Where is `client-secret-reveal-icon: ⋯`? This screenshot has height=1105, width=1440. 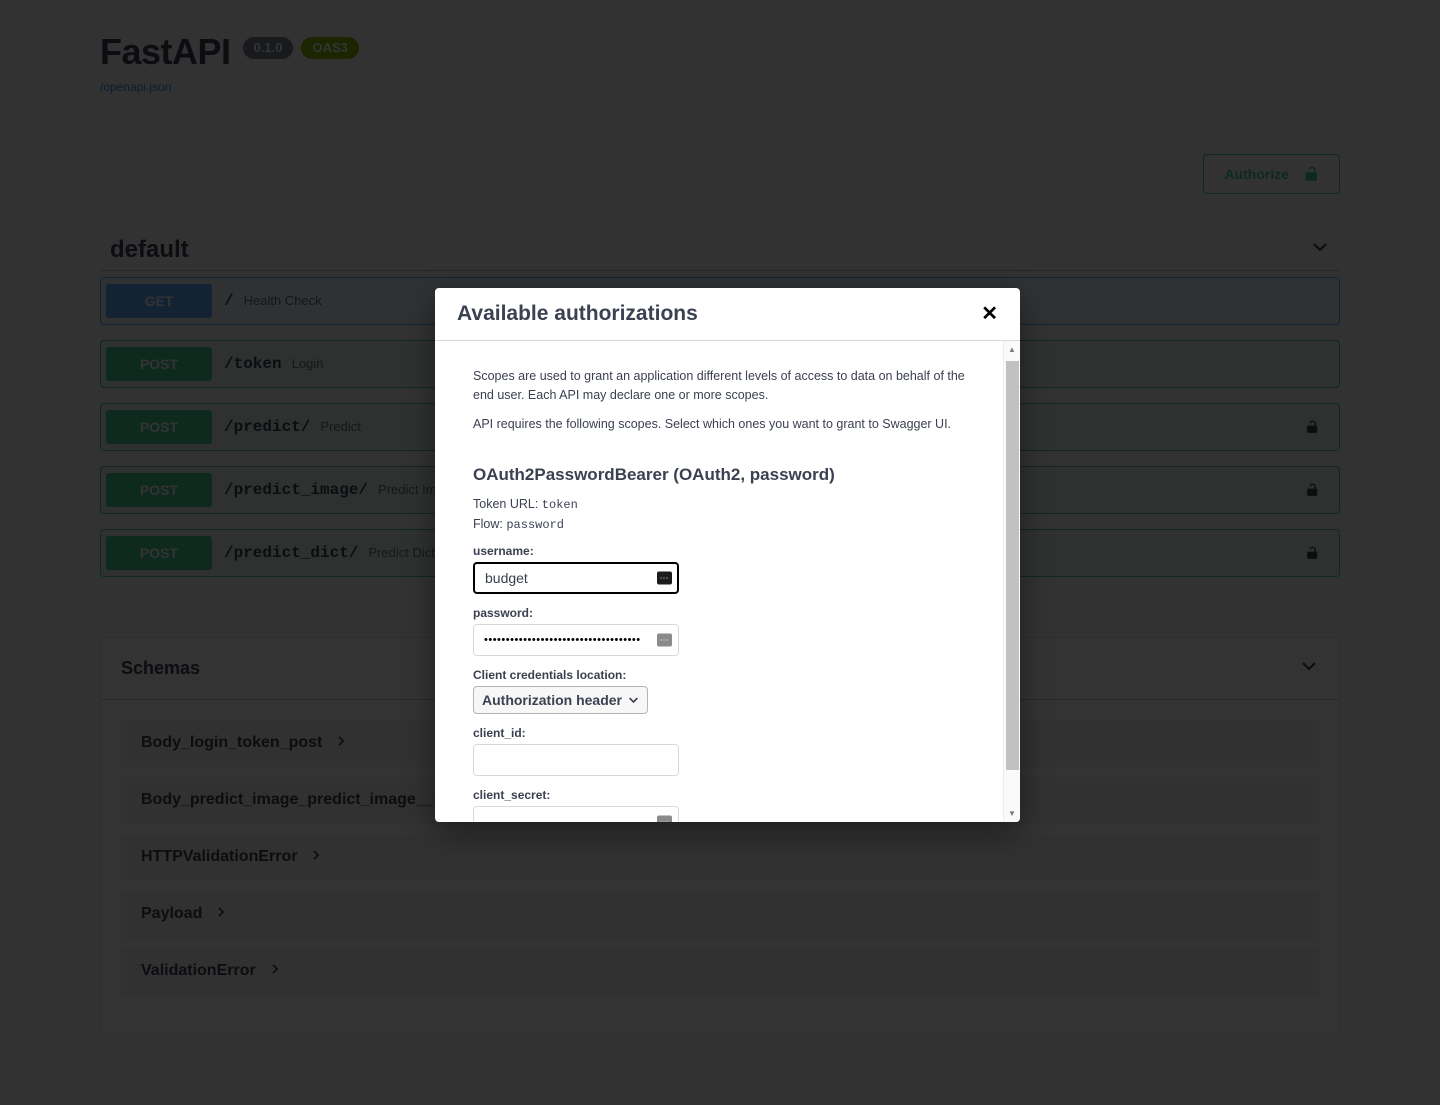 client-secret-reveal-icon: ⋯ is located at coordinates (664, 818).